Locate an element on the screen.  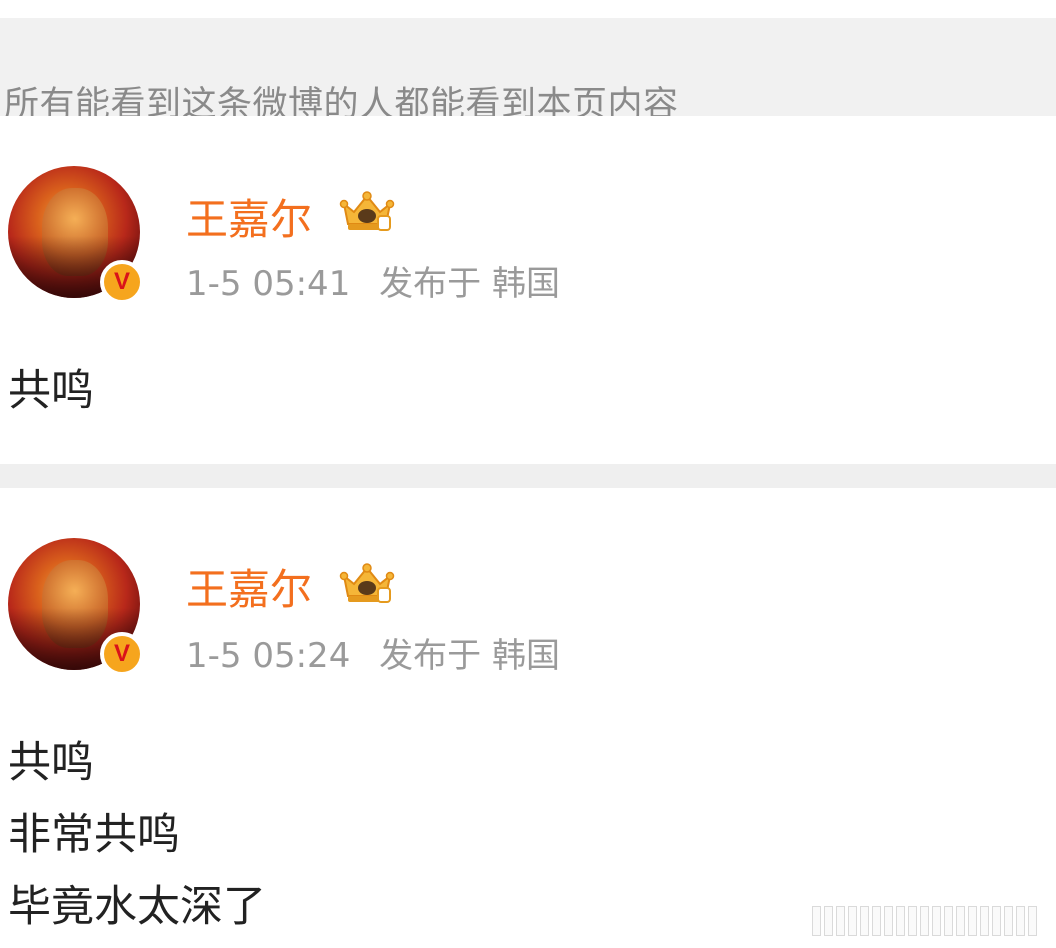
post-meta: 1-5 05:24 发布于 韩国 is located at coordinates (373, 652).